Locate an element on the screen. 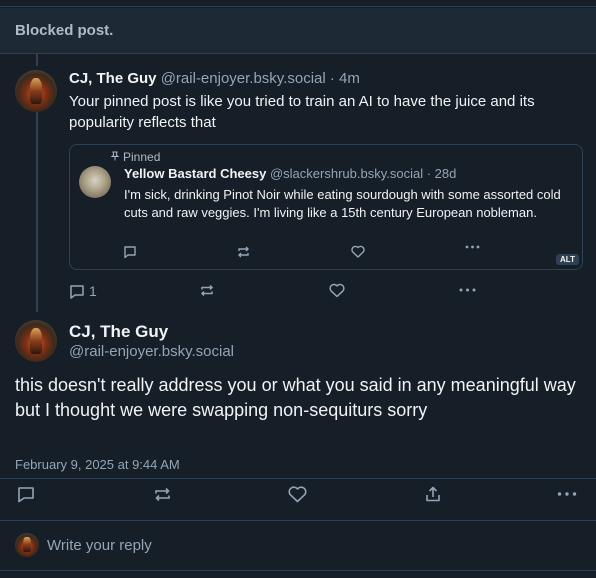 The image size is (596, 578). reply-action-reply: 1 is located at coordinates (83, 291).